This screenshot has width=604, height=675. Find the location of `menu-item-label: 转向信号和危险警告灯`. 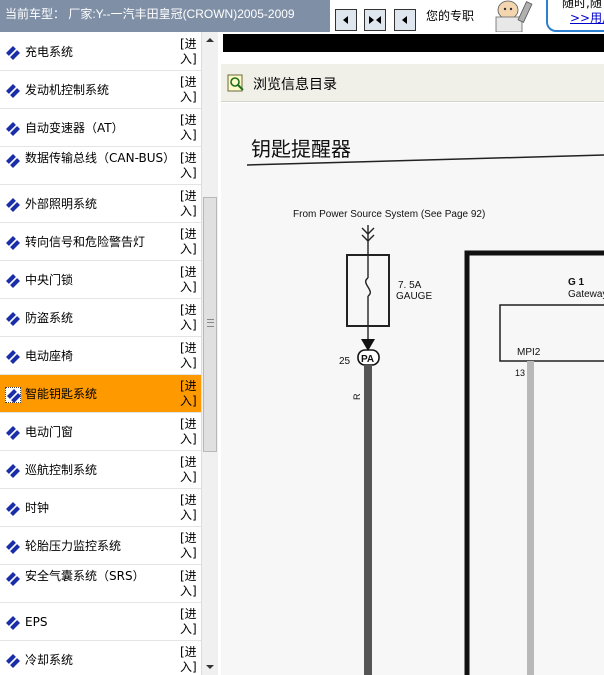

menu-item-label: 转向信号和危险警告灯 is located at coordinates (85, 242).